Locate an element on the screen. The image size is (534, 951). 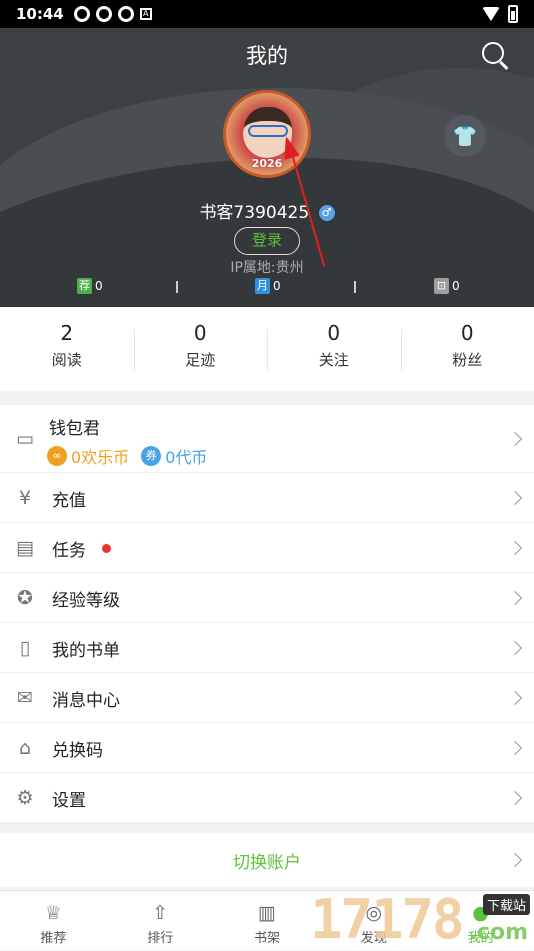
stat-footprints: 0 足迹 is located at coordinates (201, 349).